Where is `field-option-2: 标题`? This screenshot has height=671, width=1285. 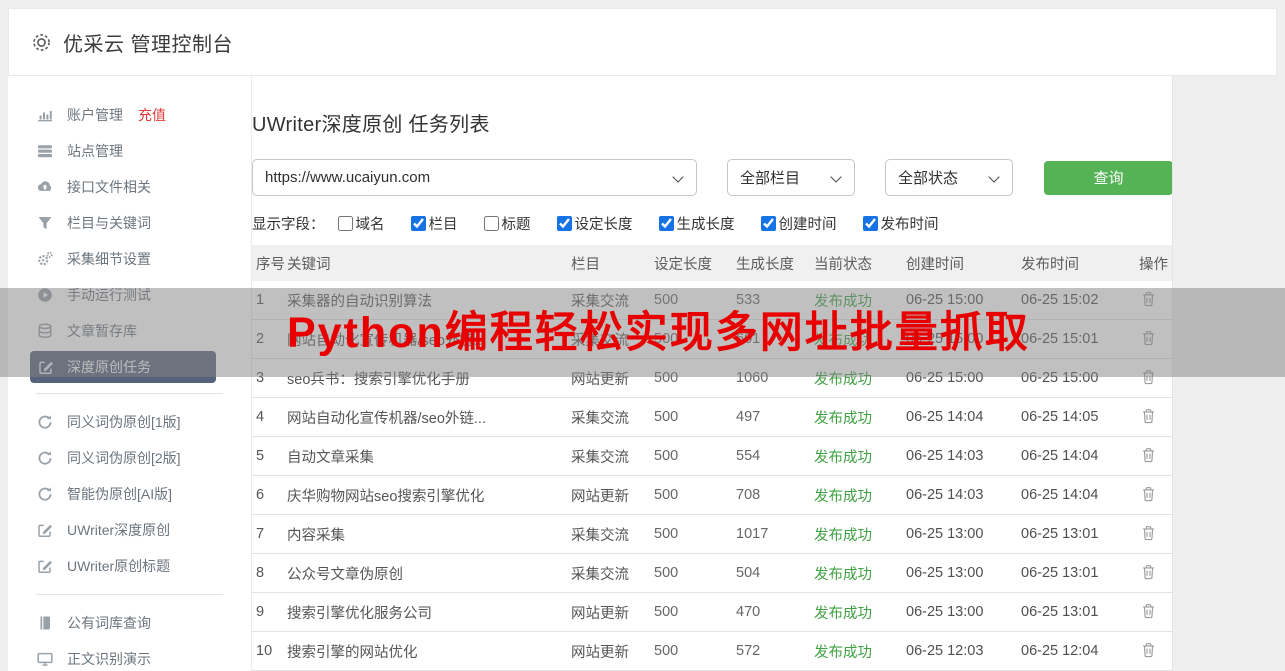
field-option-2: 标题 is located at coordinates (507, 223).